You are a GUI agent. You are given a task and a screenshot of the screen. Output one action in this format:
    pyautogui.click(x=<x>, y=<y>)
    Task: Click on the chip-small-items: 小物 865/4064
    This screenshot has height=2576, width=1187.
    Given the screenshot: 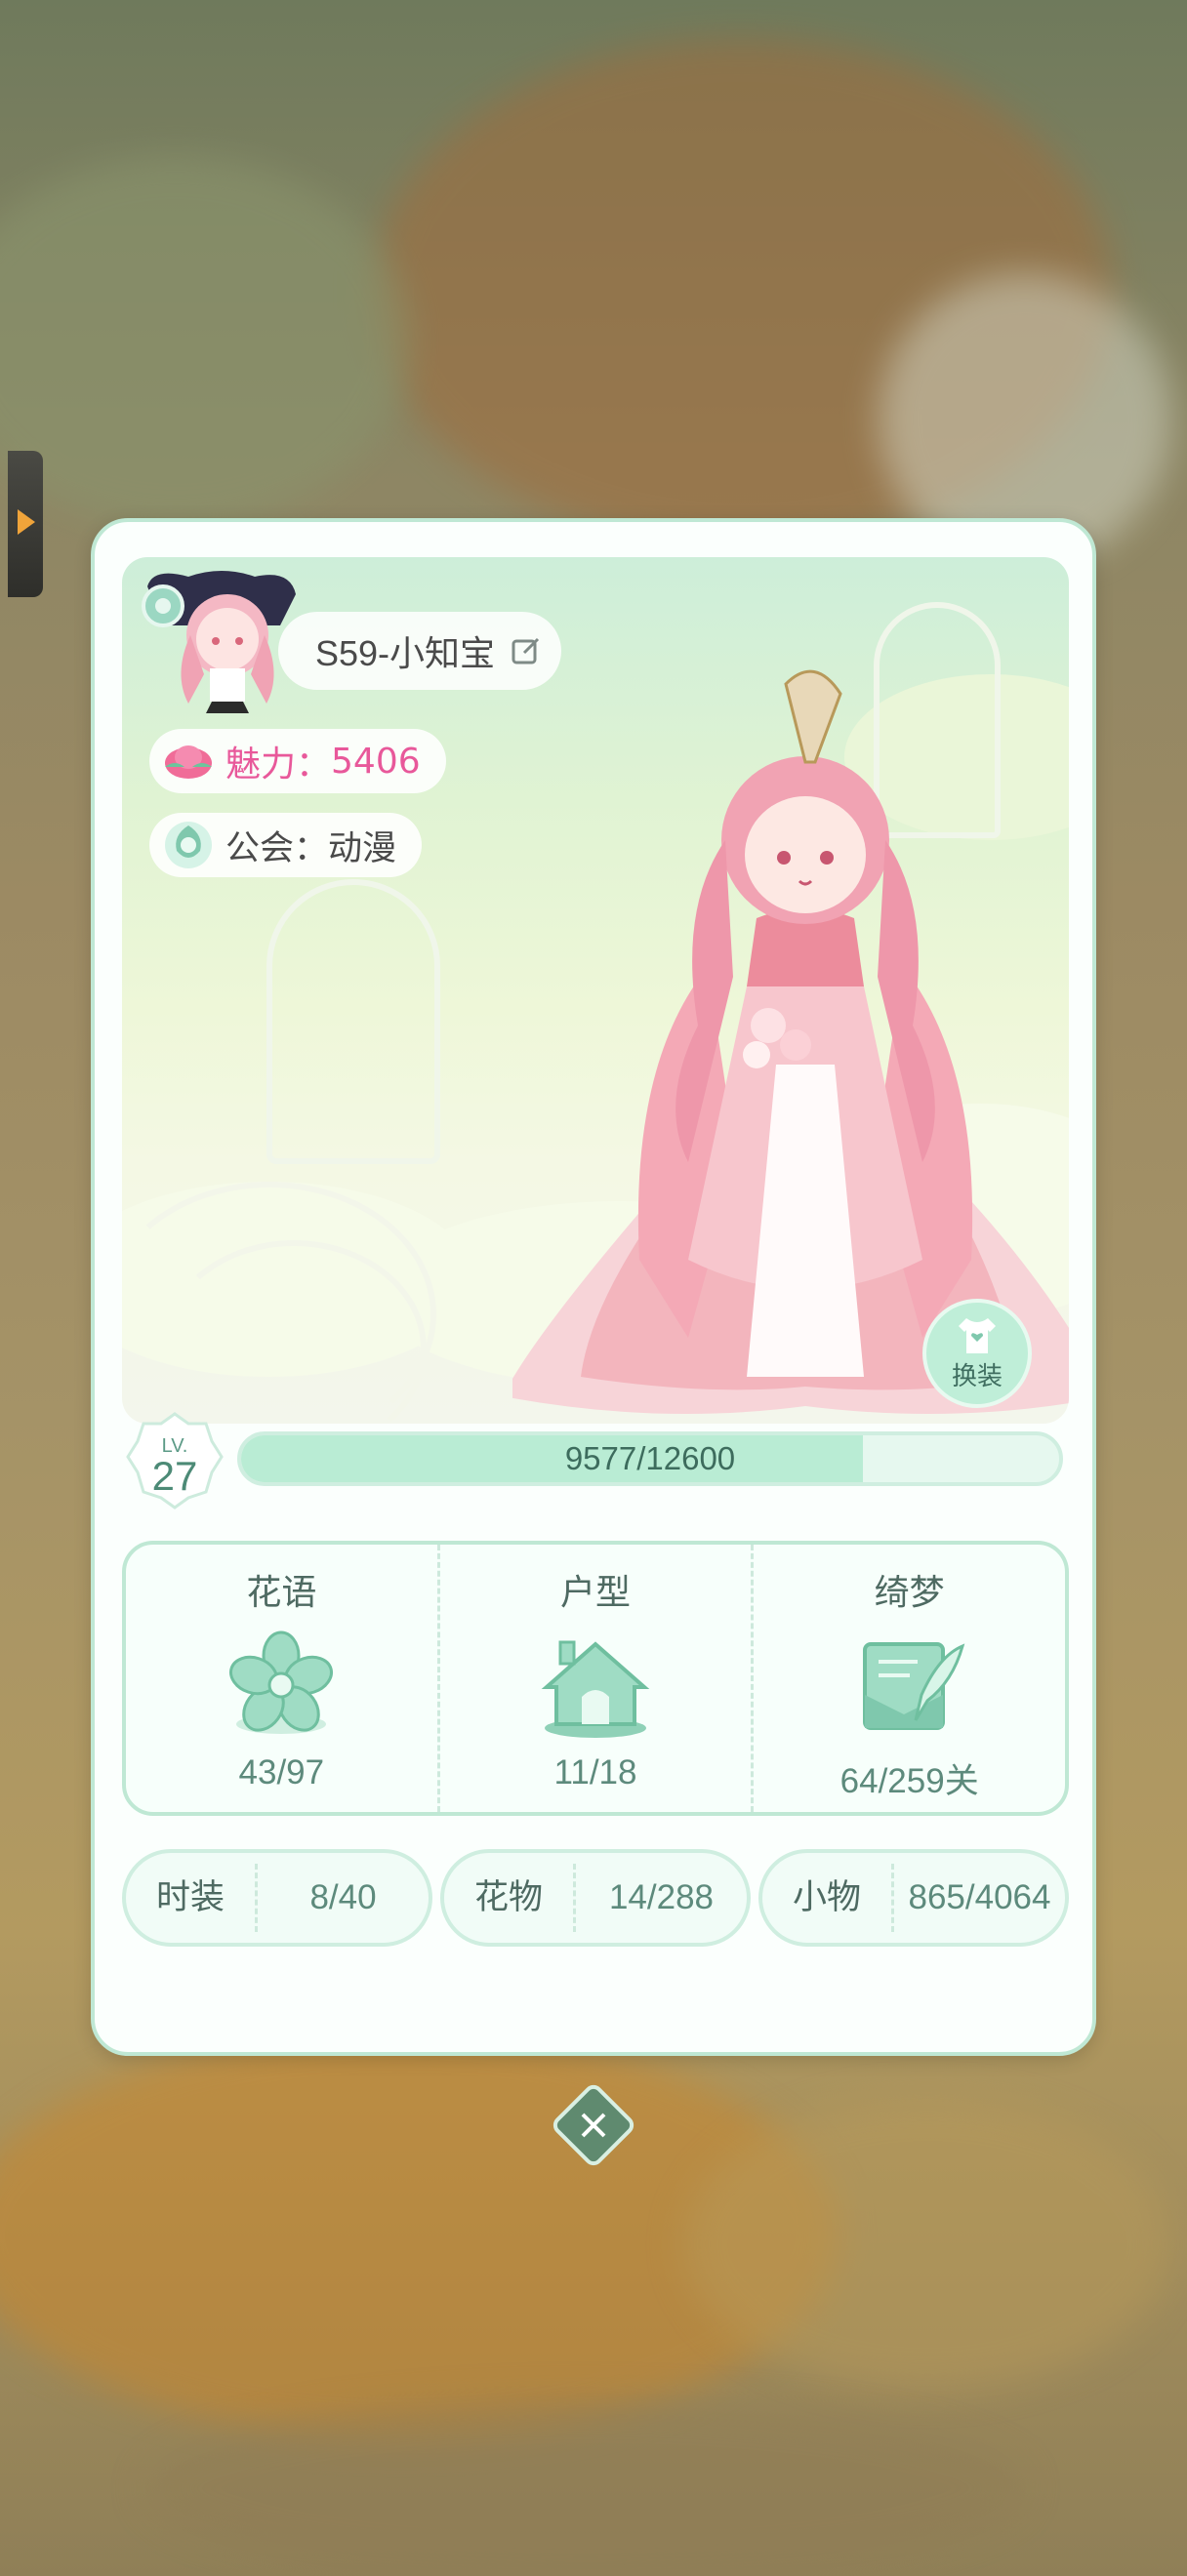 What is the action you would take?
    pyautogui.click(x=913, y=1898)
    